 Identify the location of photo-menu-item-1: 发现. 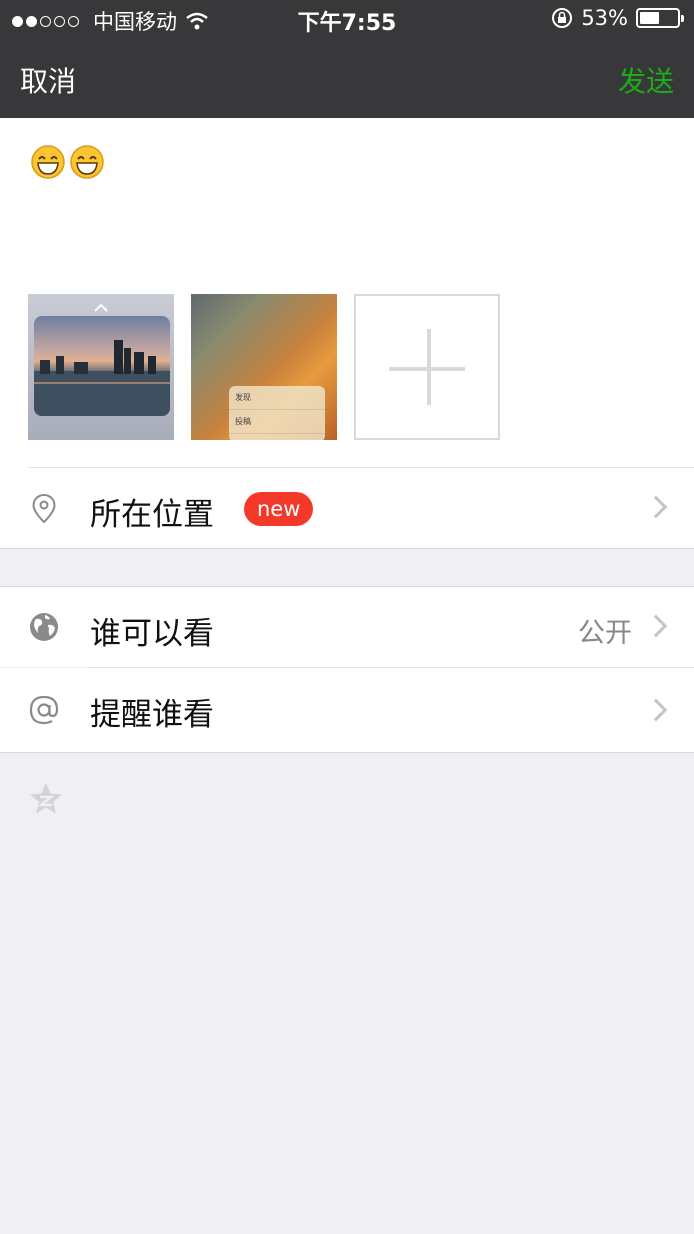
(277, 398).